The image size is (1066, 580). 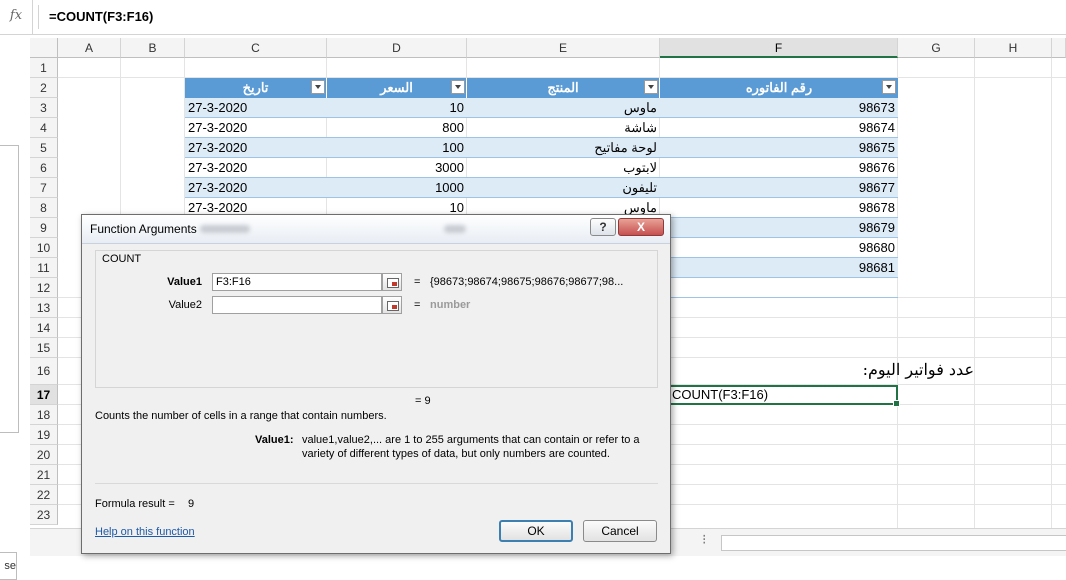 What do you see at coordinates (44, 48) in the screenshot?
I see `select-all-corner` at bounding box center [44, 48].